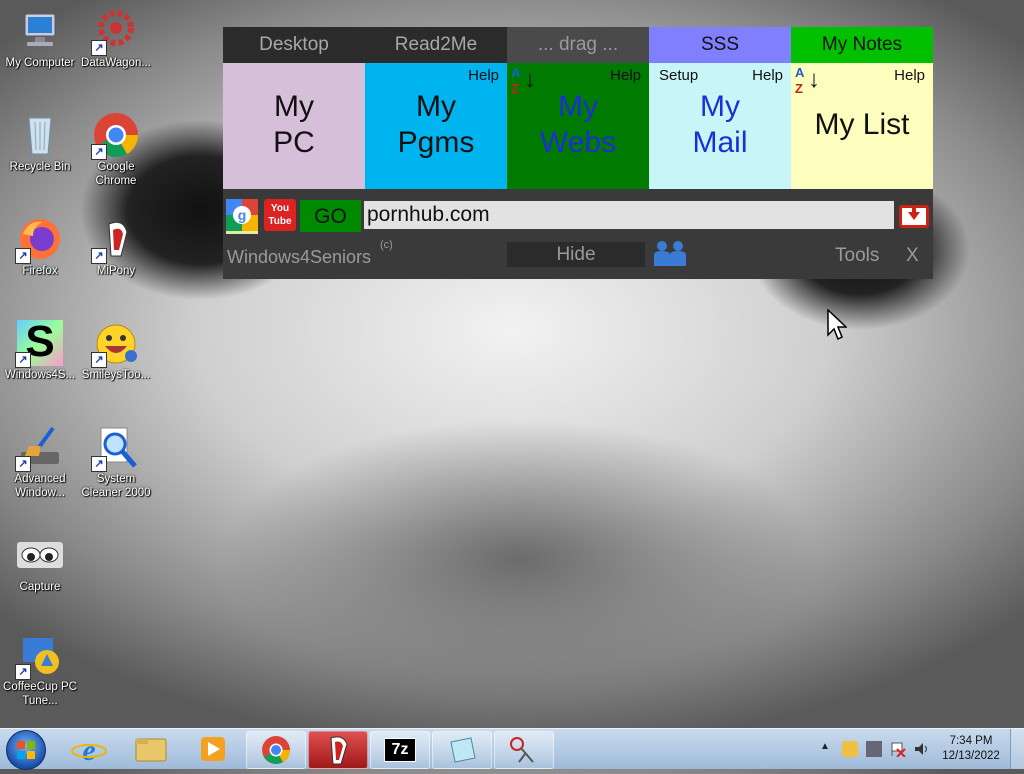 This screenshot has height=774, width=1024. I want to click on capture-eyes-icon, so click(40, 555).